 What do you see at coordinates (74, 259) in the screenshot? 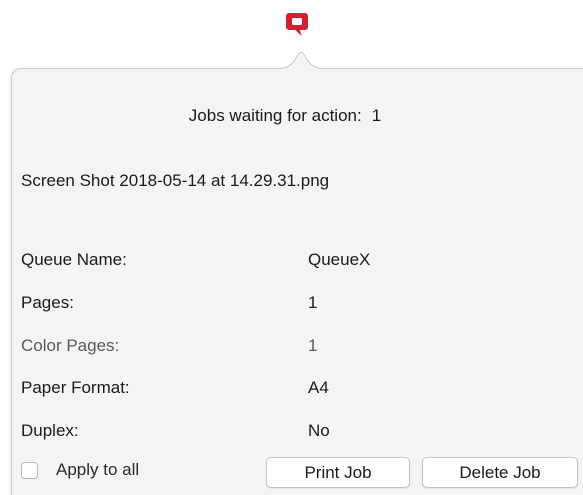
I see `queue-name-label: Queue Name:` at bounding box center [74, 259].